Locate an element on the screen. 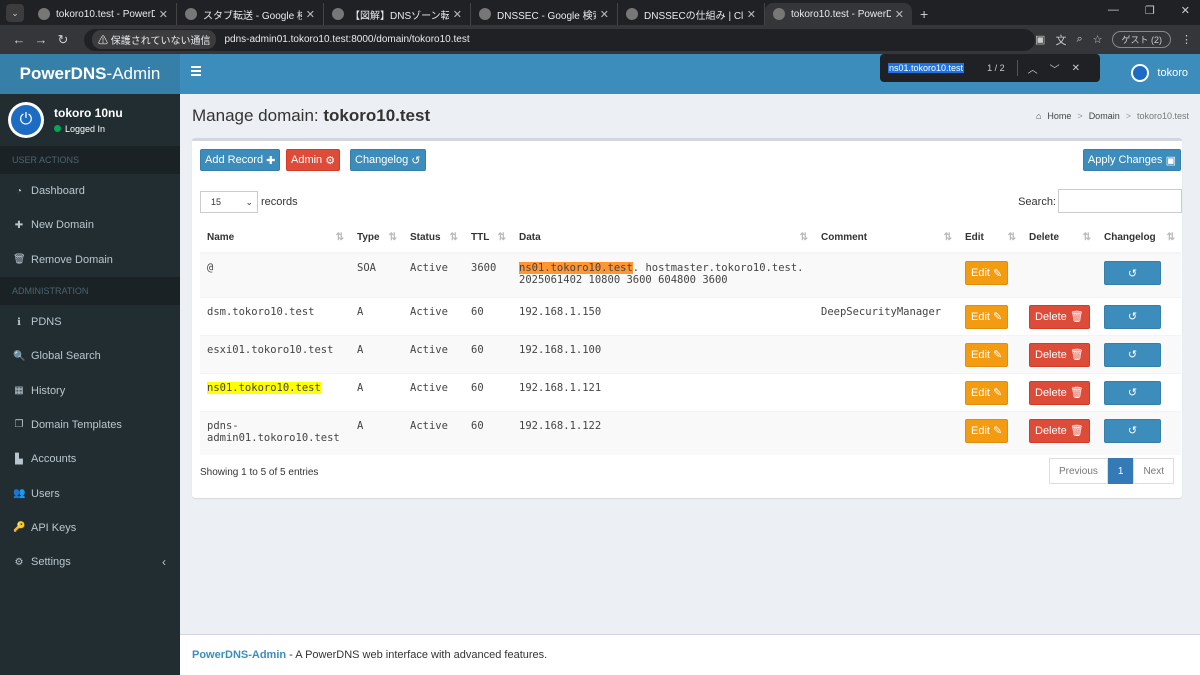 This screenshot has height=675, width=1200. sidebar-item-pdns: ℹ PDNS is located at coordinates (90, 322).